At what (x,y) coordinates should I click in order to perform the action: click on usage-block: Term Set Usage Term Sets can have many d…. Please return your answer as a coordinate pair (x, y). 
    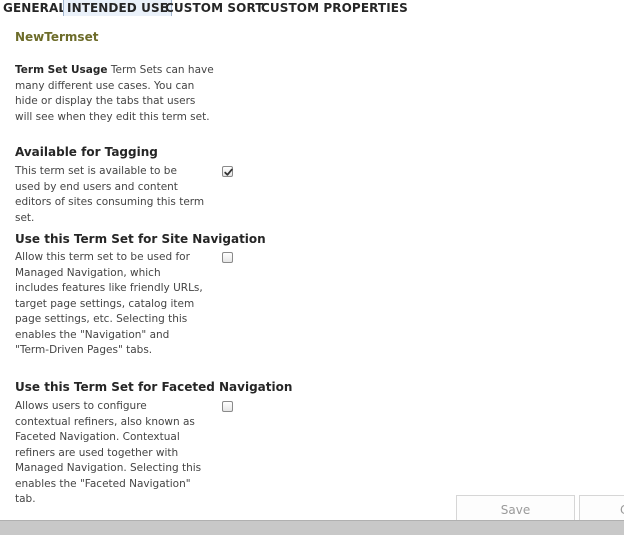
    Looking at the image, I should click on (115, 94).